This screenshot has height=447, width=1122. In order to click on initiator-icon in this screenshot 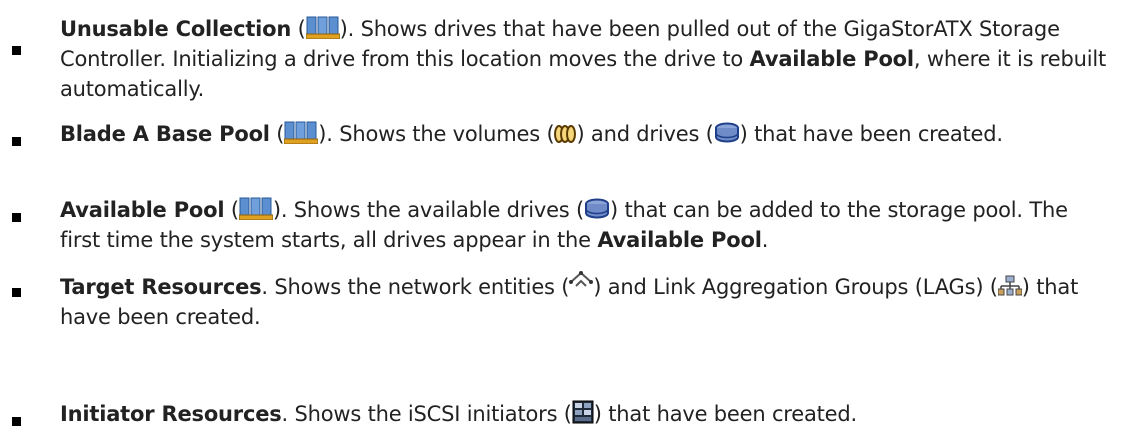, I will do `click(583, 412)`.